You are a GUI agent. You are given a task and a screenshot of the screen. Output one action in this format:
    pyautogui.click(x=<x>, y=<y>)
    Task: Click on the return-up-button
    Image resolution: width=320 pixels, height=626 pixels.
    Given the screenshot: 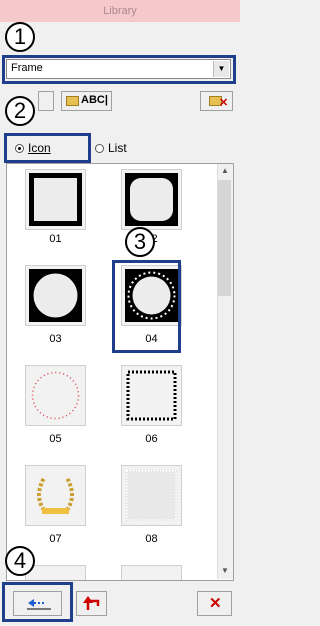 What is the action you would take?
    pyautogui.click(x=91, y=603)
    